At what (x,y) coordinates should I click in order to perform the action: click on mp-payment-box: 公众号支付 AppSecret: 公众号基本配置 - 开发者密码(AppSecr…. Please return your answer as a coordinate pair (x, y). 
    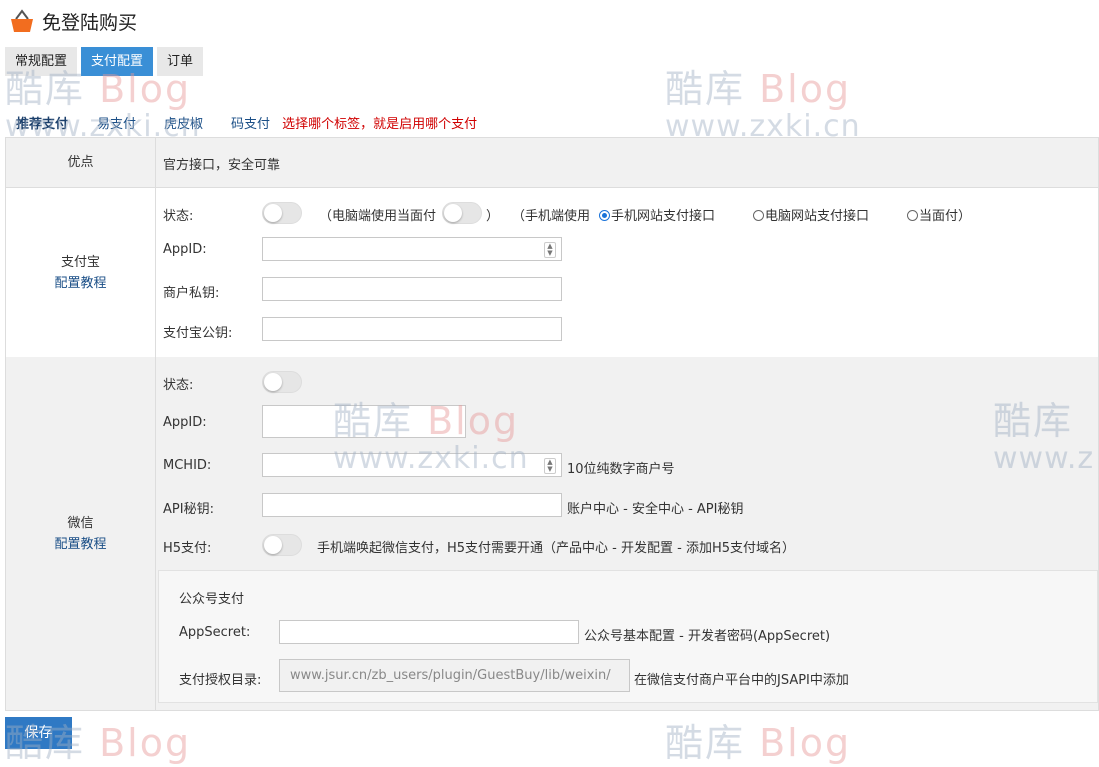
    Looking at the image, I should click on (628, 636).